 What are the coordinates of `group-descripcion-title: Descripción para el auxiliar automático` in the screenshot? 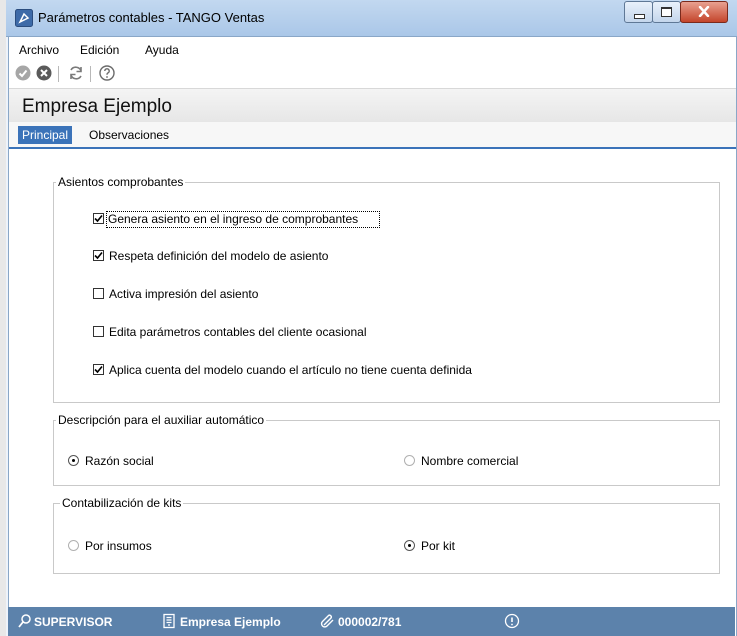 It's located at (161, 420).